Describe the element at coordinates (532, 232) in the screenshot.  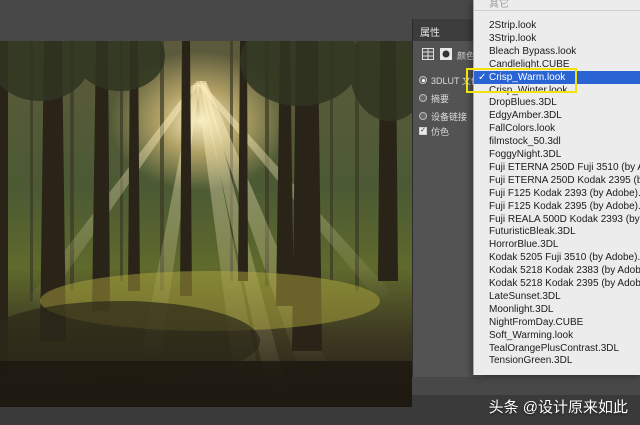
I see `lut-menu-item-label: FuturisticBleak.3DL` at that location.